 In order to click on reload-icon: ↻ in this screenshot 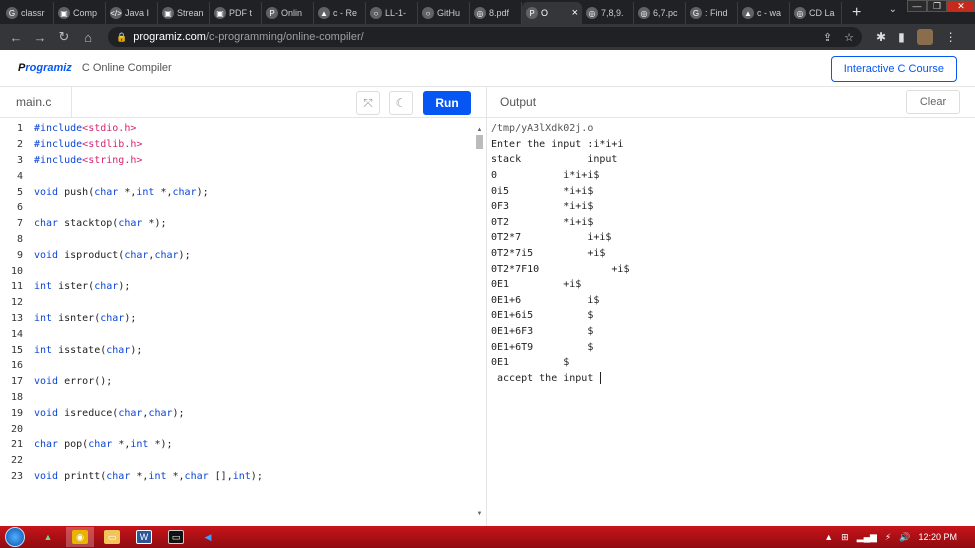, I will do `click(64, 37)`.